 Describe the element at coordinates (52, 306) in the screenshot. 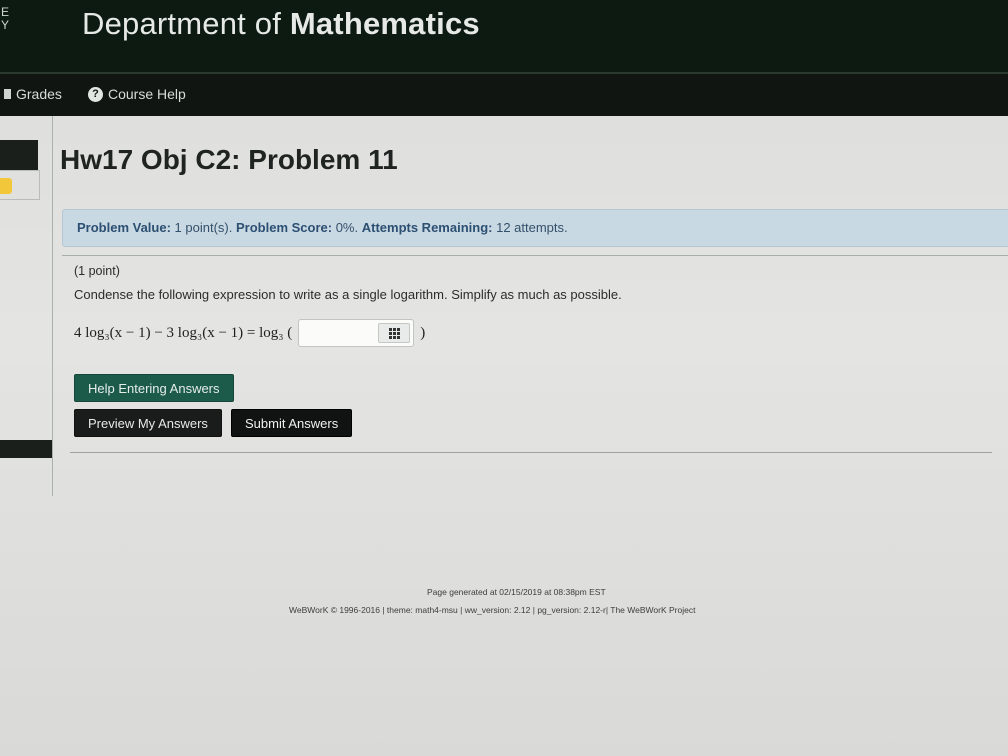

I see `sidebar-divider` at that location.